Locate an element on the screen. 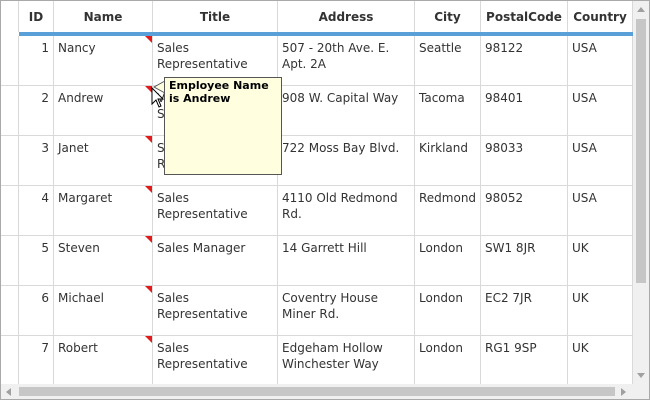 This screenshot has height=400, width=650. cell-country: UK is located at coordinates (580, 298).